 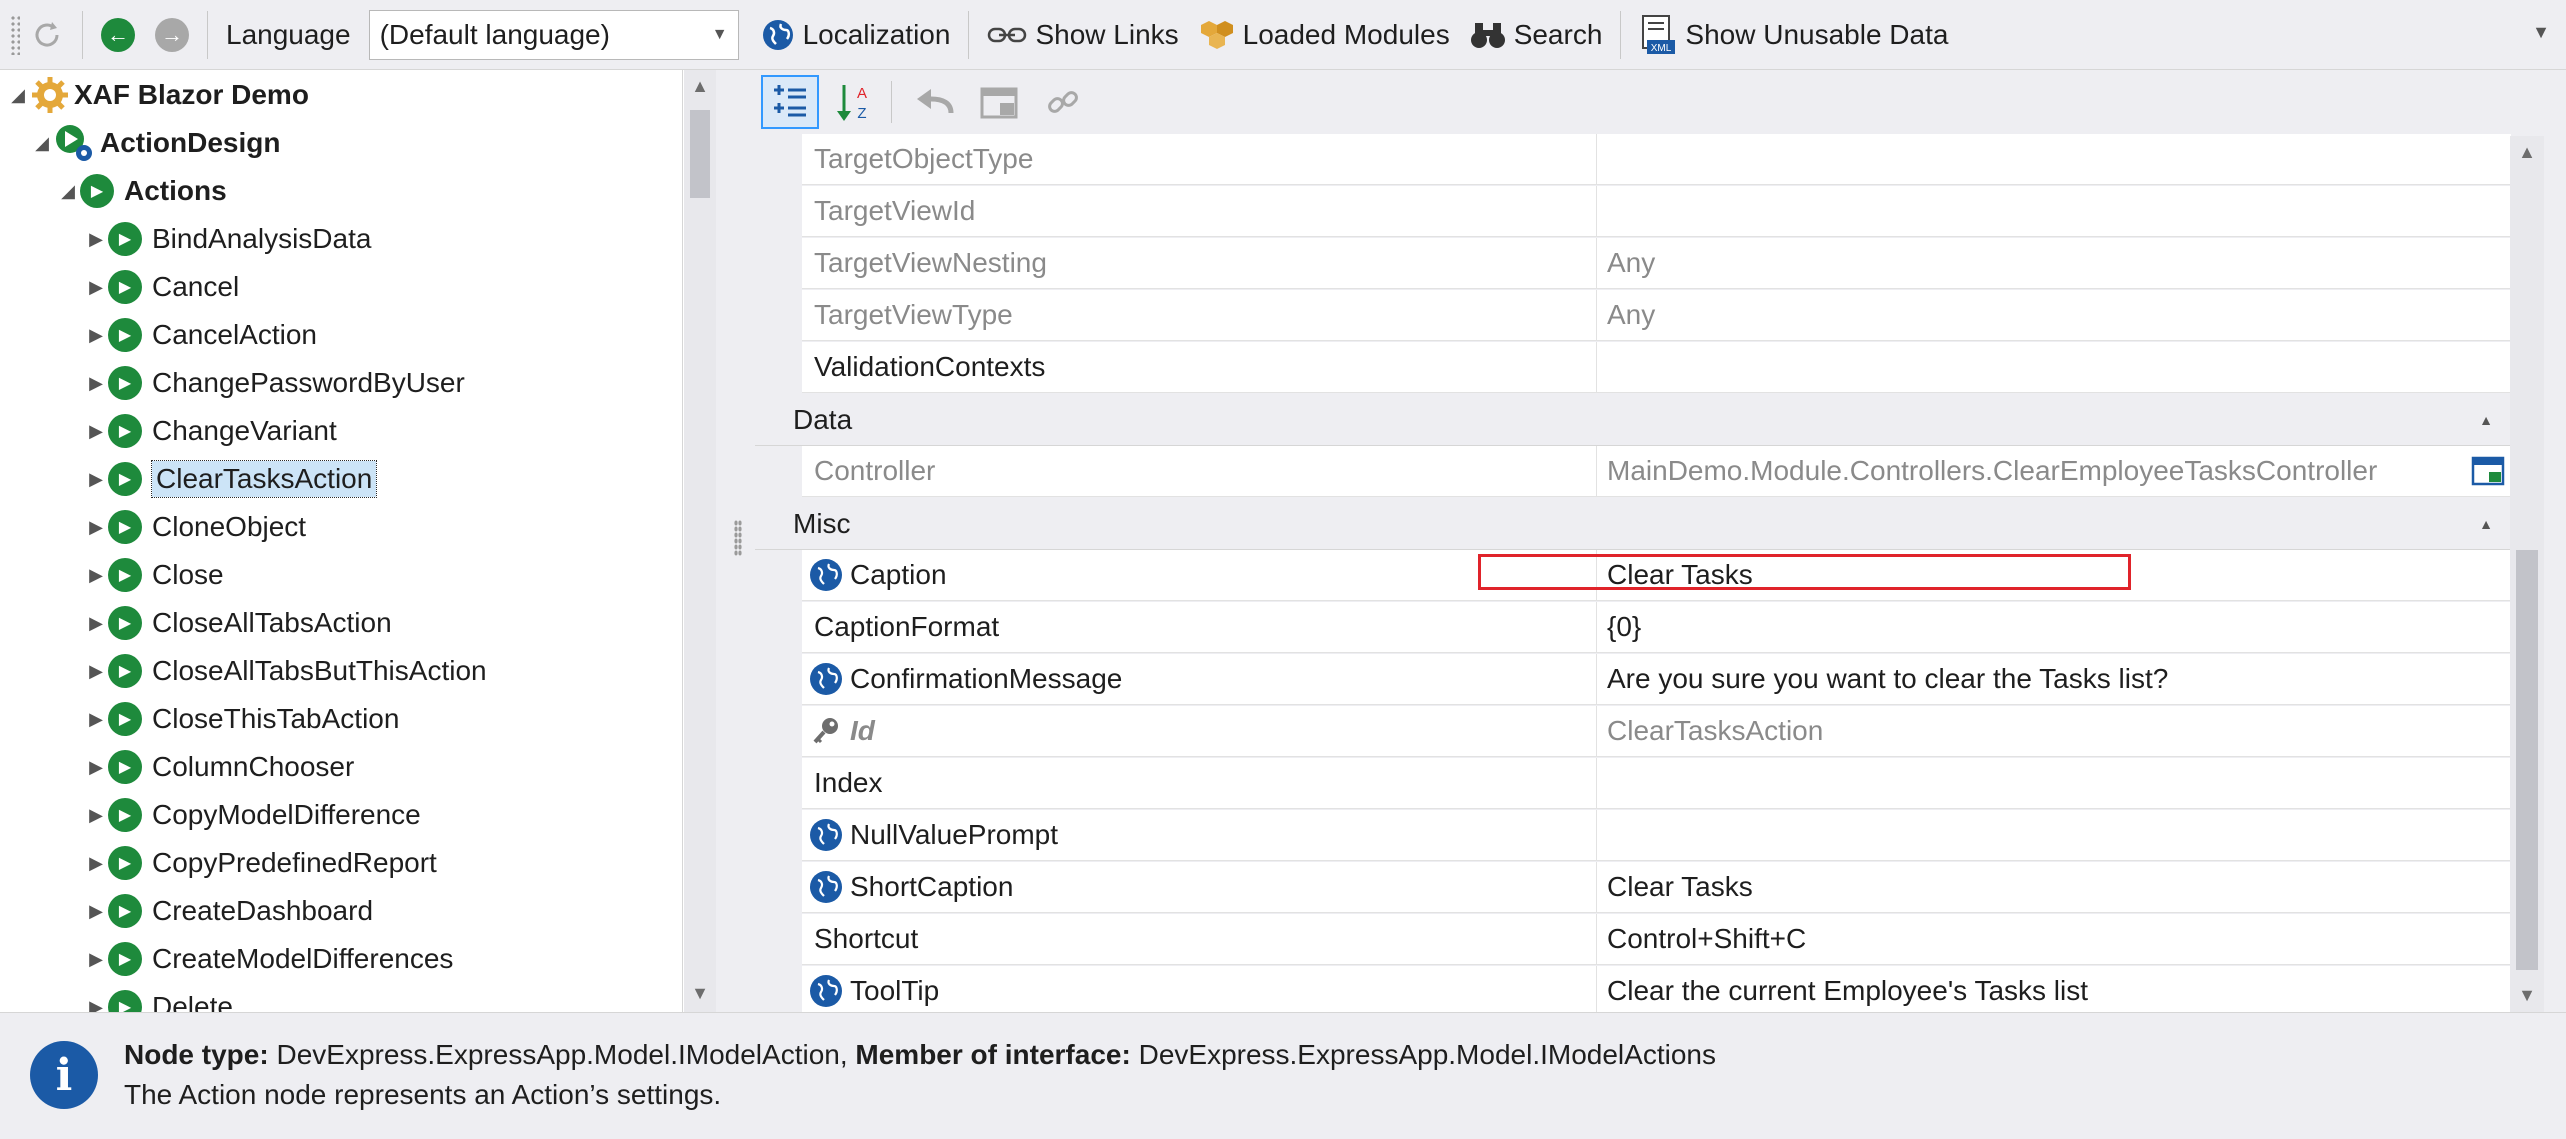 I want to click on property-row: TargetViewId, so click(x=1633, y=212).